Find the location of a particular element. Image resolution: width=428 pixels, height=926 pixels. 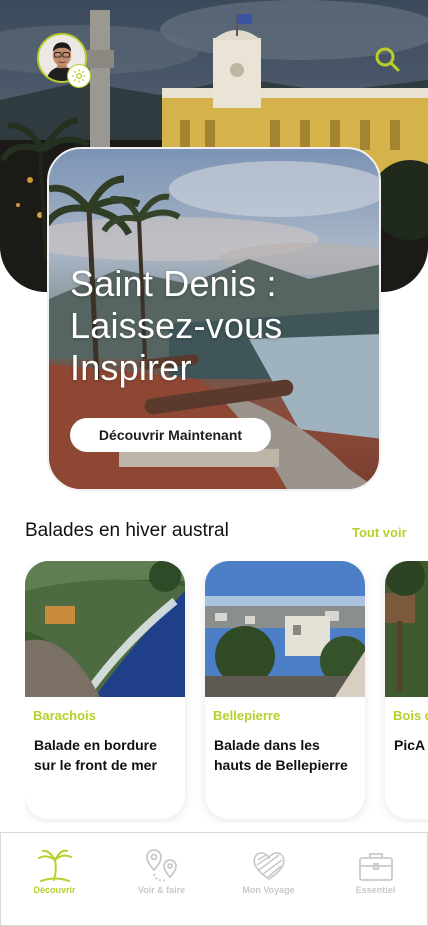

featured-title: Saint Denis : Laissez-vous Inspirer is located at coordinates (215, 326).